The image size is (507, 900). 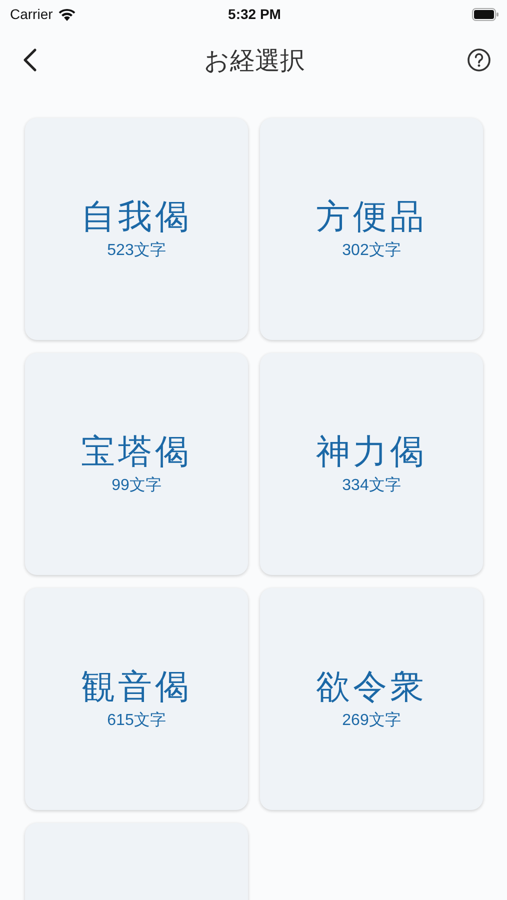 What do you see at coordinates (371, 452) in the screenshot?
I see `sutra-title: 神力偈` at bounding box center [371, 452].